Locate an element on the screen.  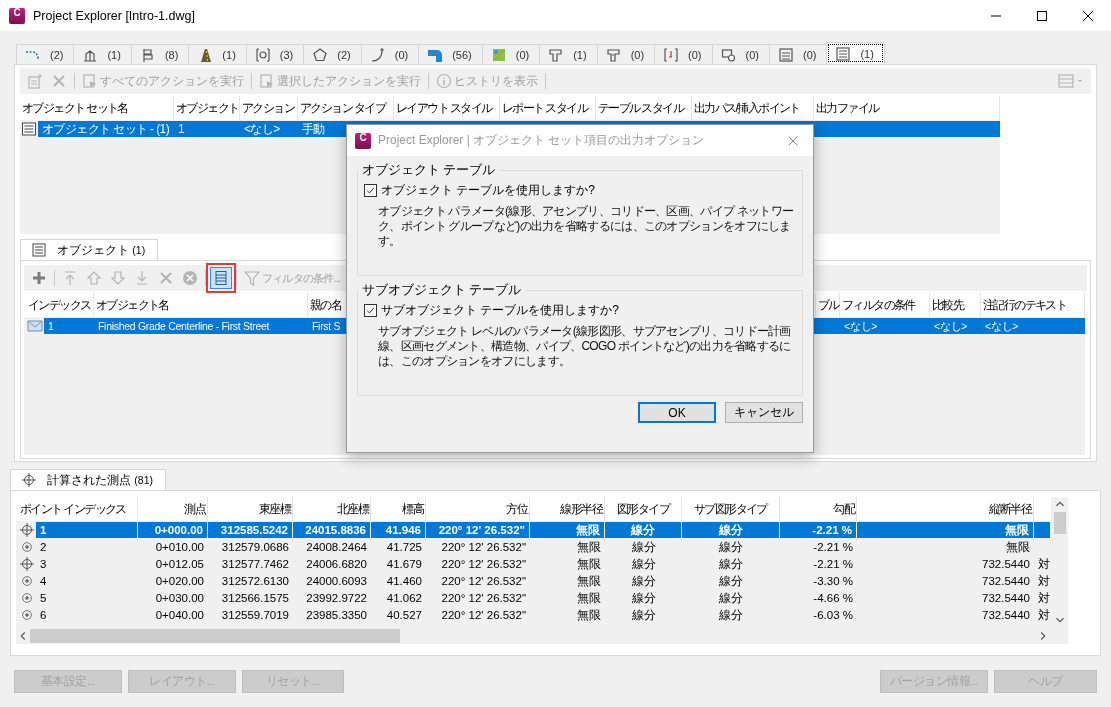
table-cell: 0+030.00 is located at coordinates (179, 597).